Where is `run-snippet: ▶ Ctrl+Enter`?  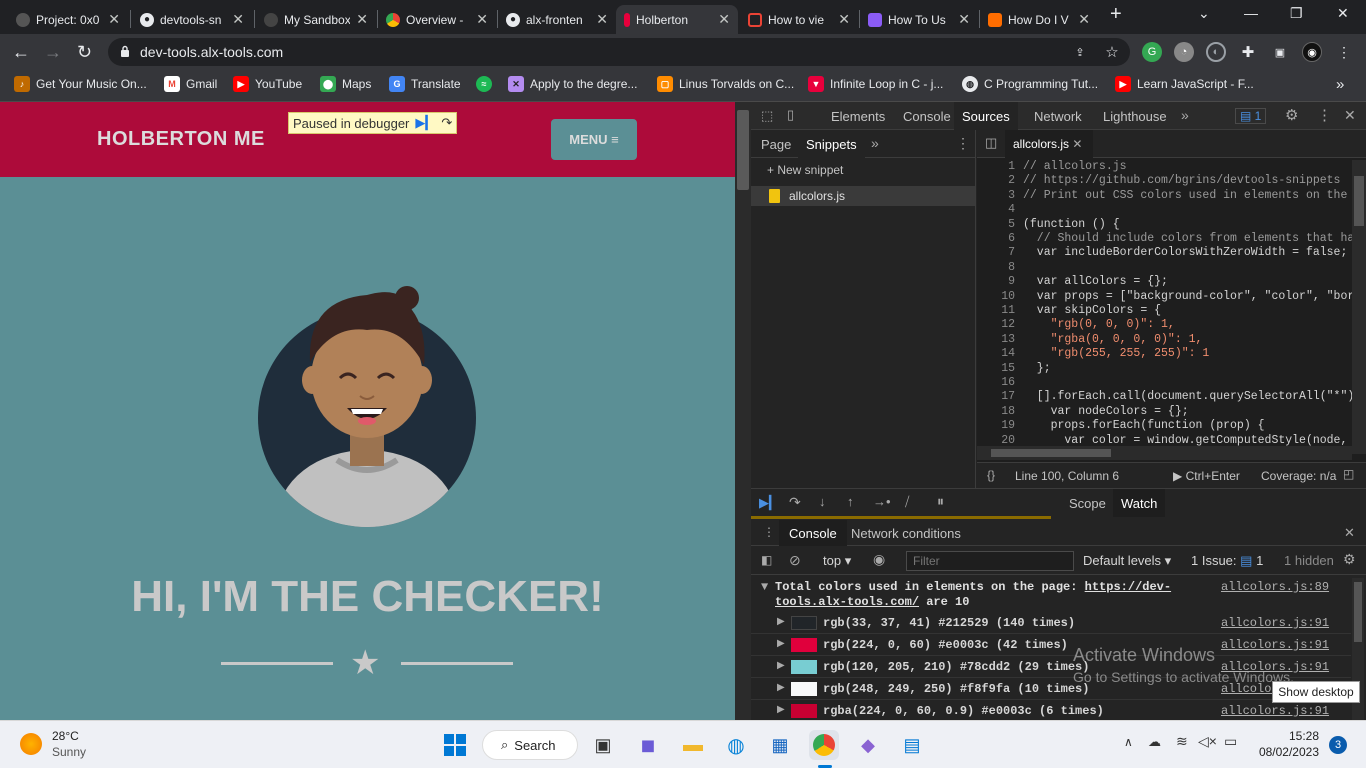
run-snippet: ▶ Ctrl+Enter is located at coordinates (1206, 476).